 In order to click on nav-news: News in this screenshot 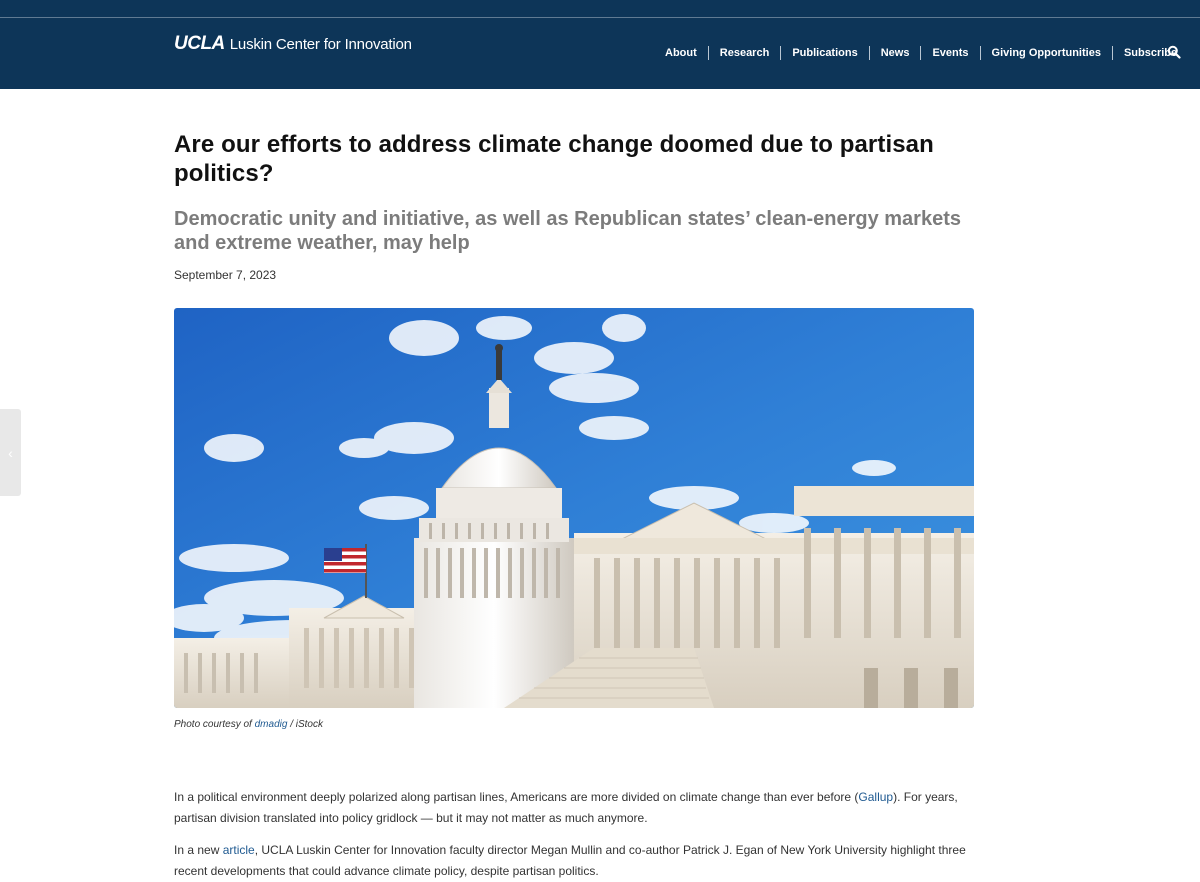, I will do `click(896, 53)`.